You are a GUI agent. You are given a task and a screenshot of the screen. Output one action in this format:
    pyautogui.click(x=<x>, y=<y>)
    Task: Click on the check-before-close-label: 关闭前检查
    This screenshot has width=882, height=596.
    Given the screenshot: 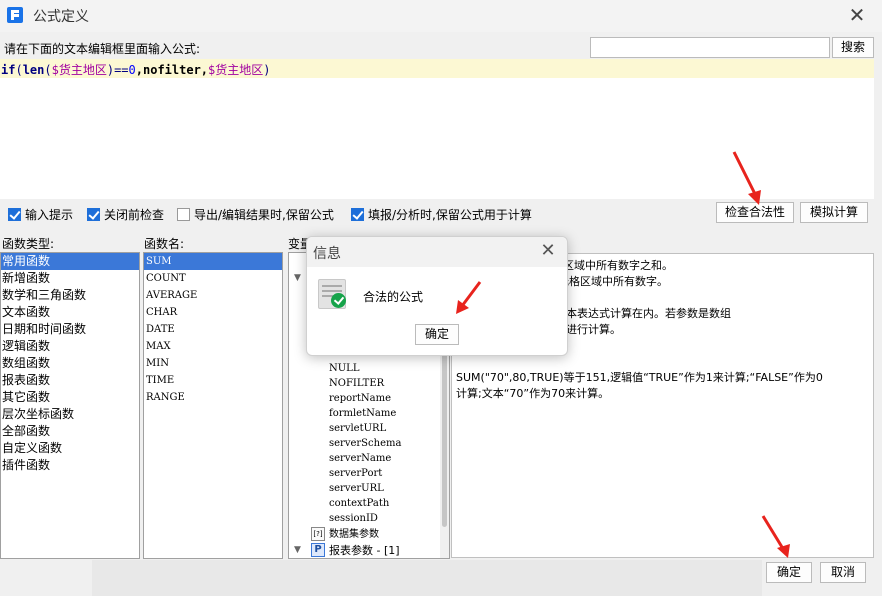 What is the action you would take?
    pyautogui.click(x=134, y=214)
    